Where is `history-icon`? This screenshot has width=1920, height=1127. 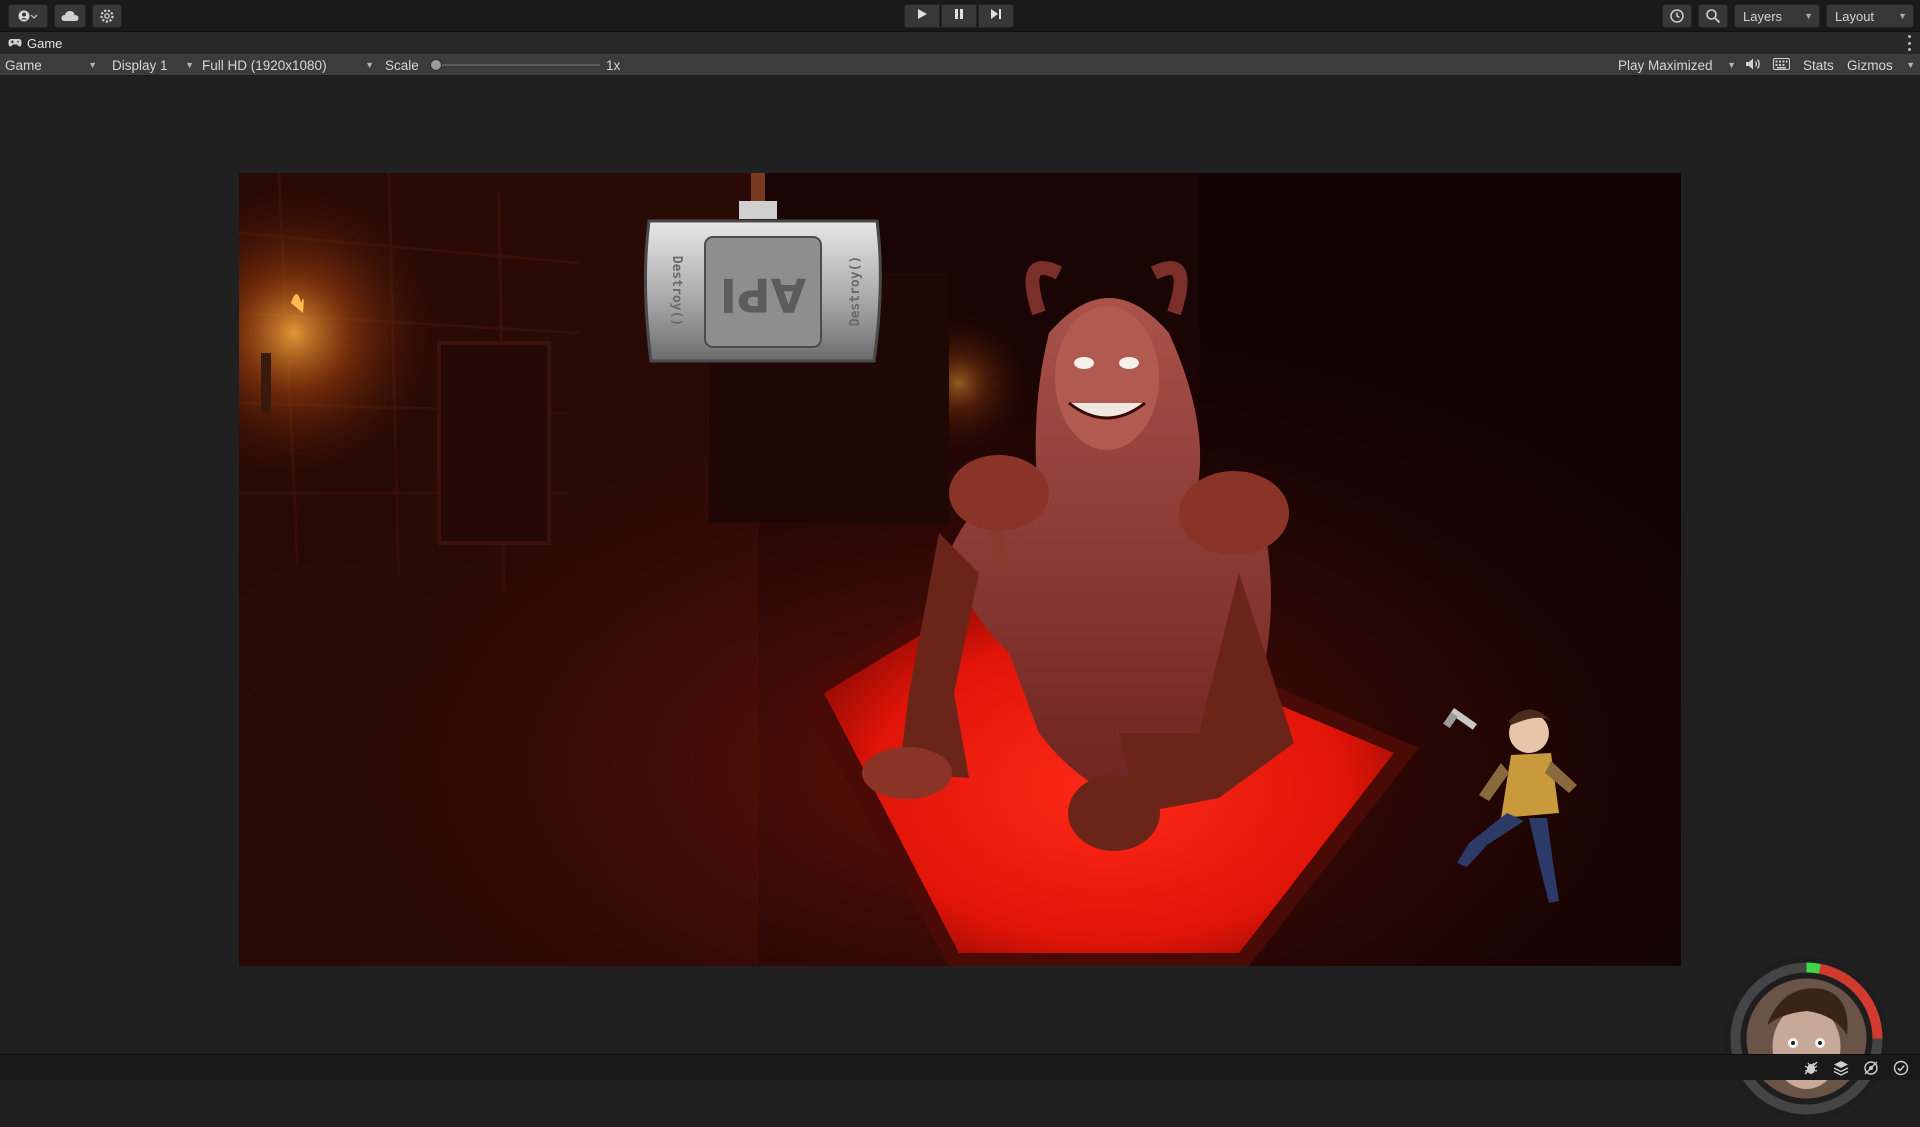 history-icon is located at coordinates (1677, 16).